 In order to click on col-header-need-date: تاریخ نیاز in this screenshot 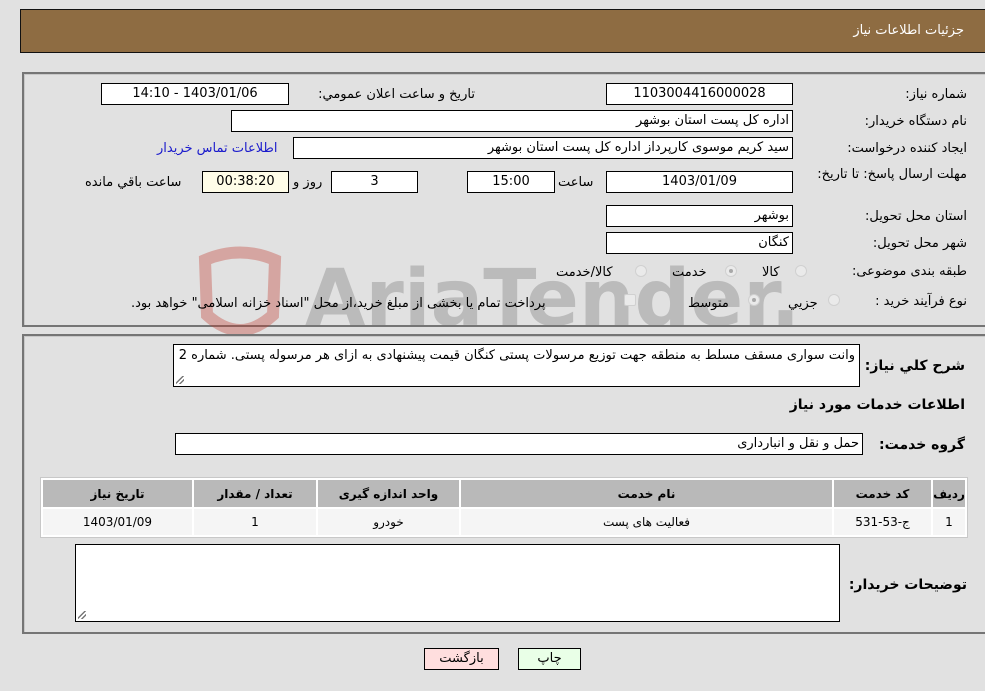, I will do `click(117, 493)`.